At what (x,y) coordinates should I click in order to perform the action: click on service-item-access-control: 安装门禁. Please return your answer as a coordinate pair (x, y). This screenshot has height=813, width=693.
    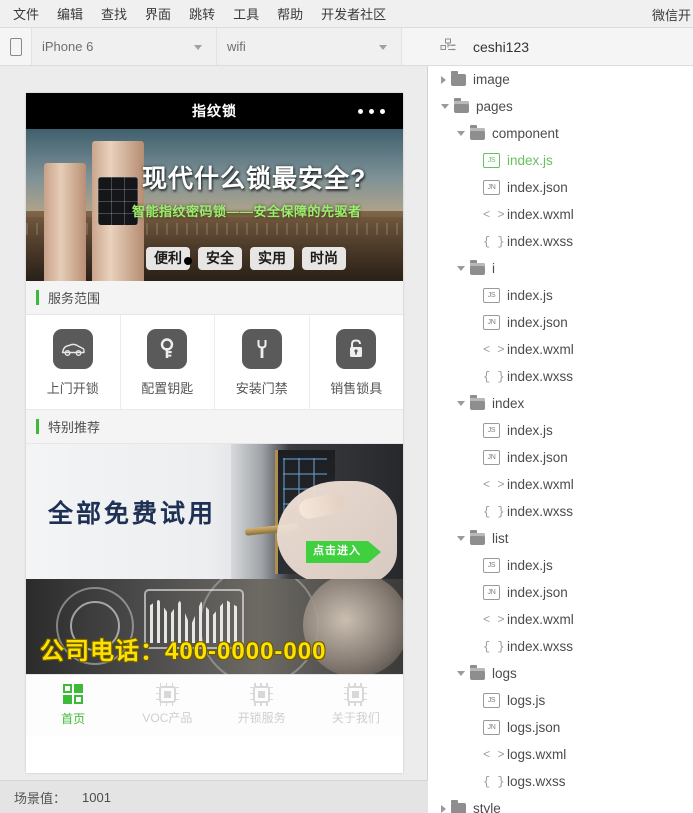
    Looking at the image, I should click on (262, 362).